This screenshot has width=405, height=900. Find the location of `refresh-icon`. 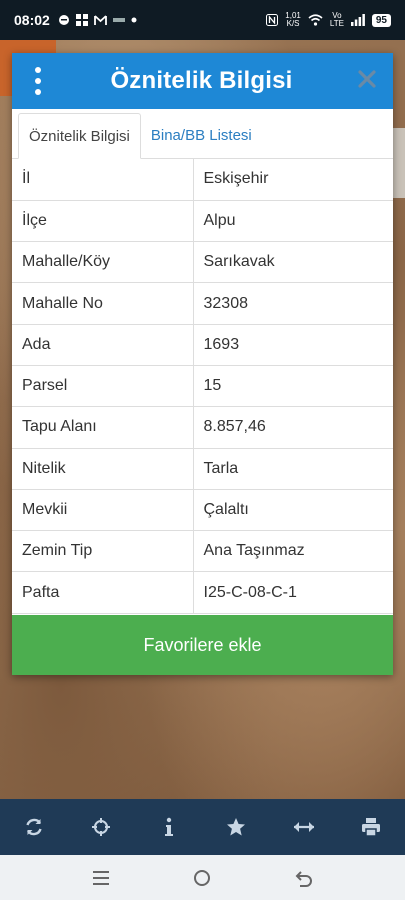

refresh-icon is located at coordinates (34, 827).